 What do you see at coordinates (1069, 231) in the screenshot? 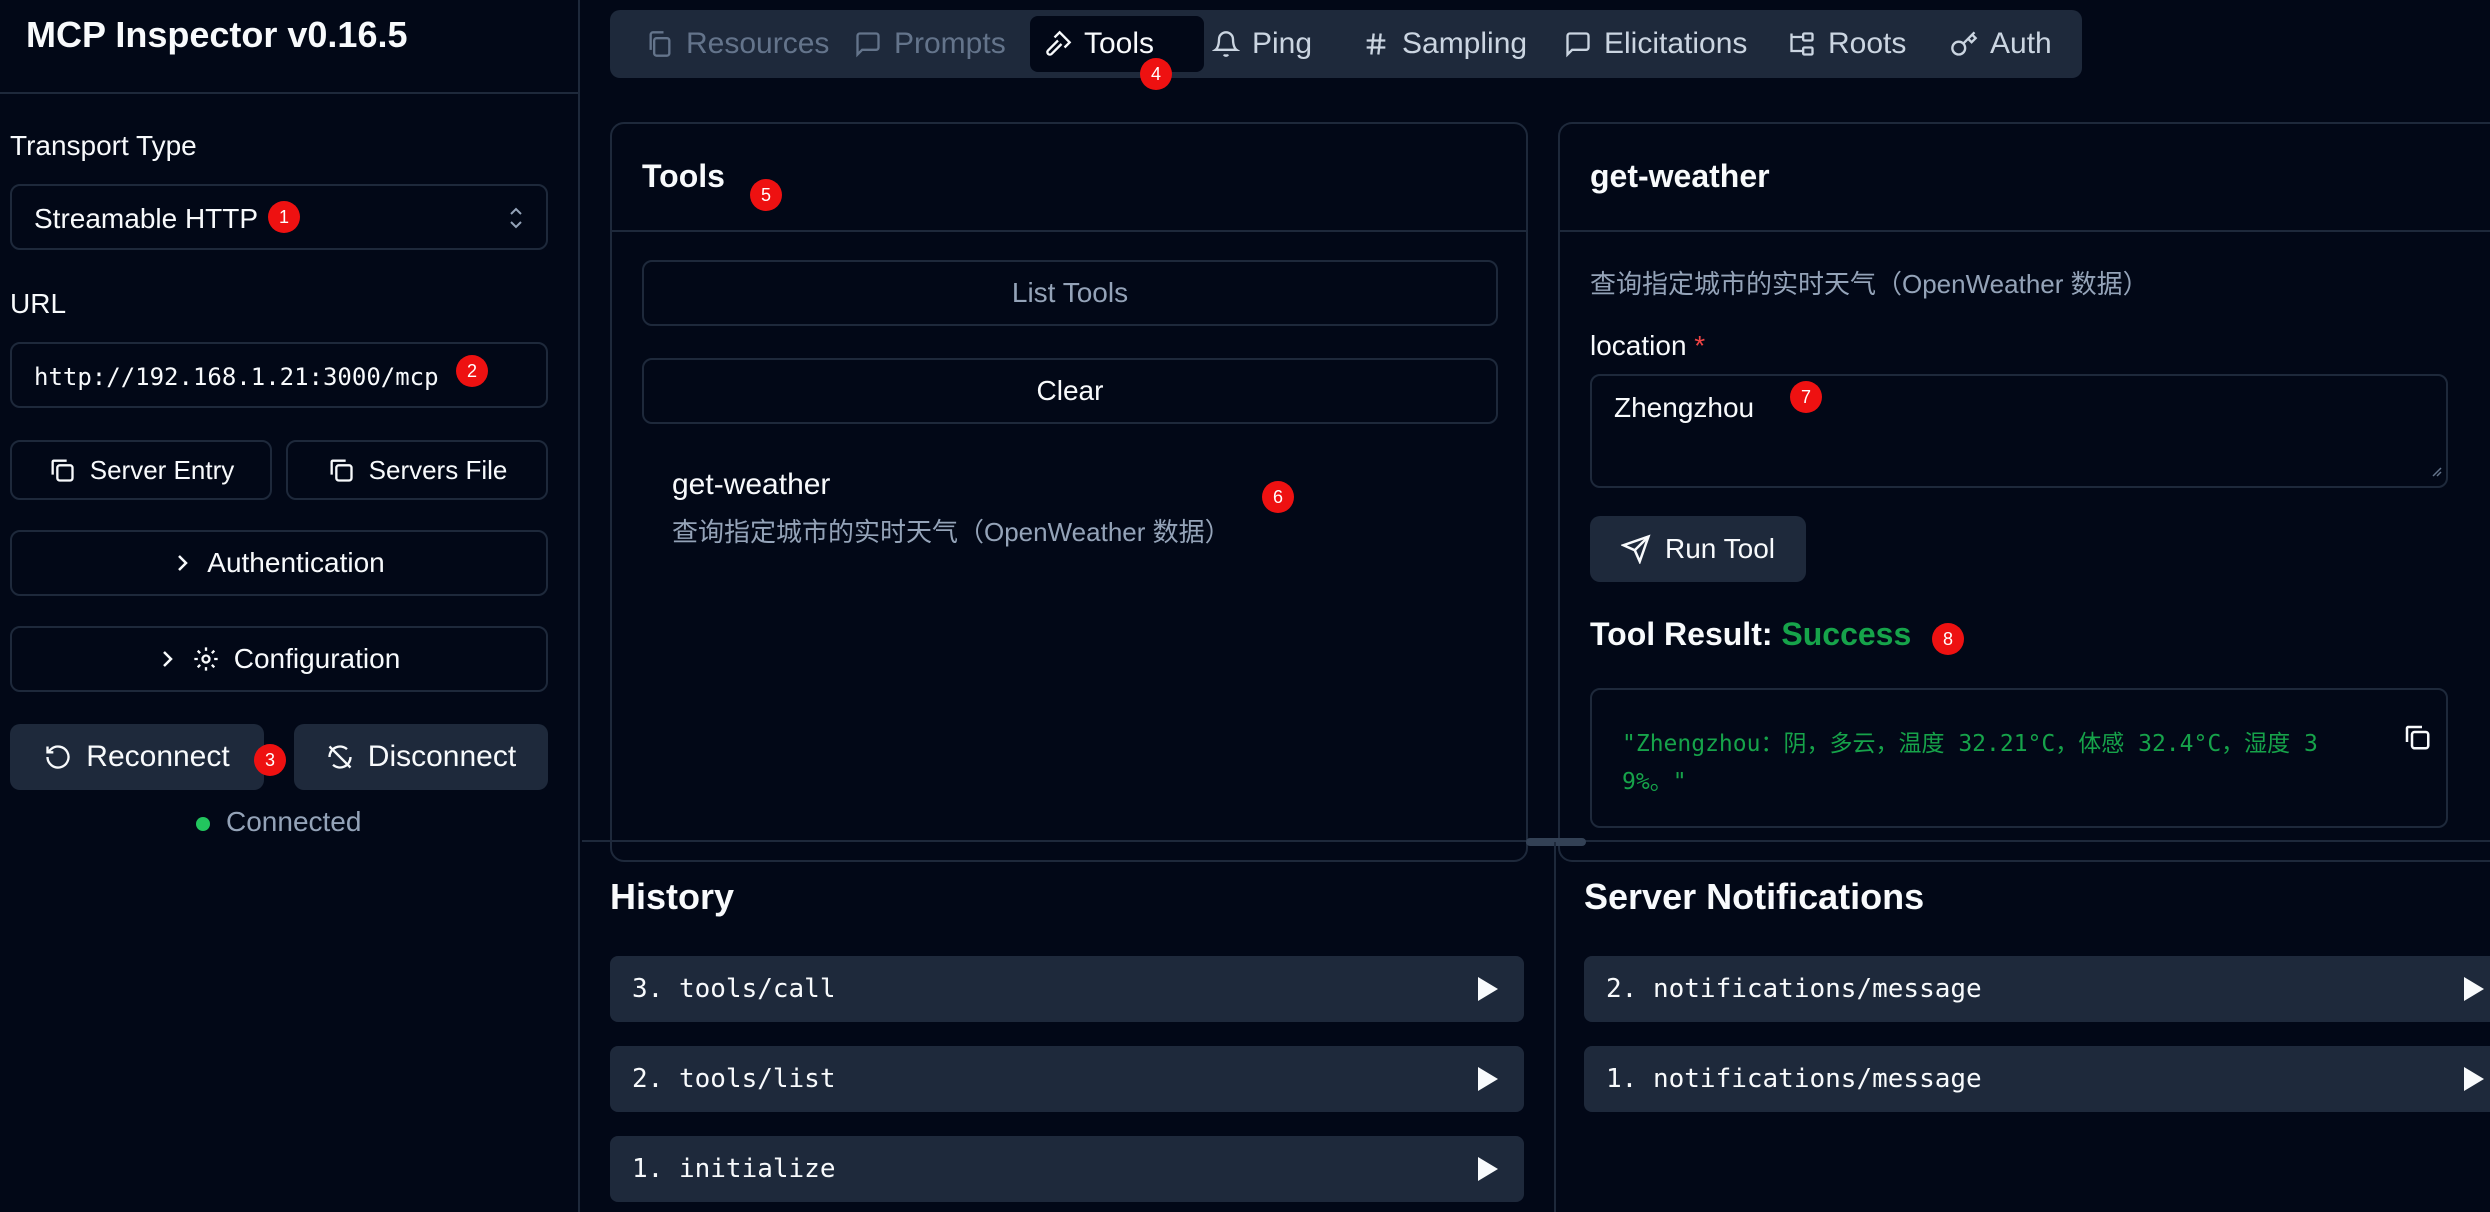
I see `tools-panel-separator` at bounding box center [1069, 231].